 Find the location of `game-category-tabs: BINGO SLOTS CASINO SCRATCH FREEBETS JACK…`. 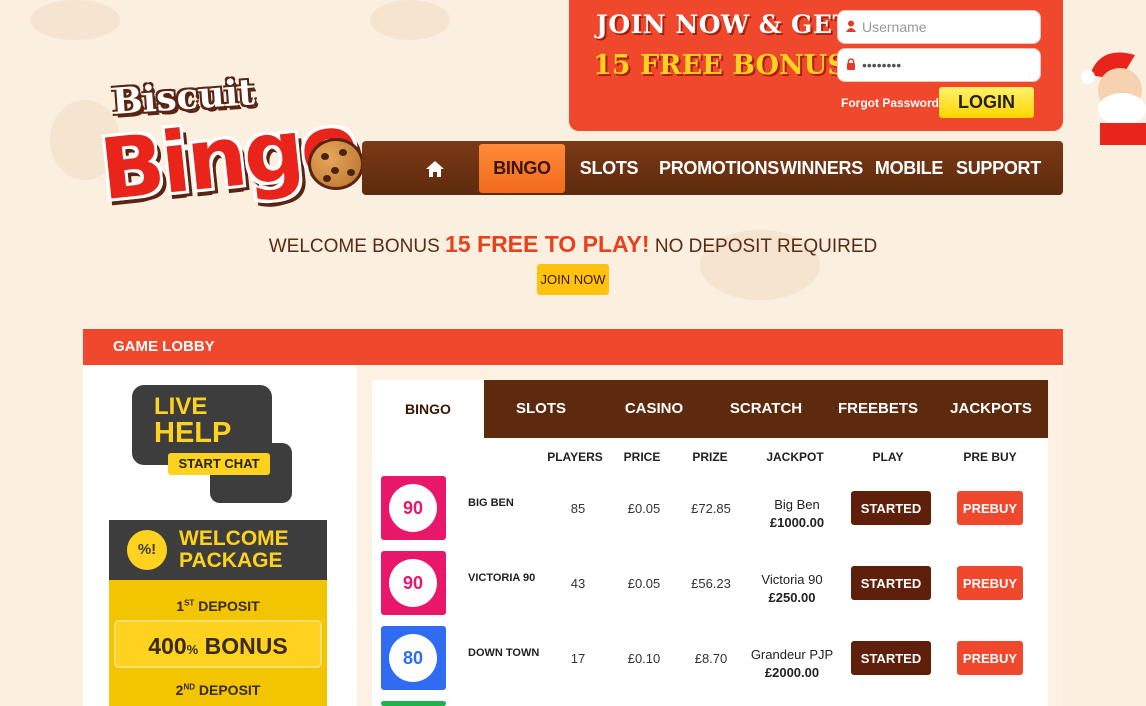

game-category-tabs: BINGO SLOTS CASINO SCRATCH FREEBETS JACK… is located at coordinates (710, 409).